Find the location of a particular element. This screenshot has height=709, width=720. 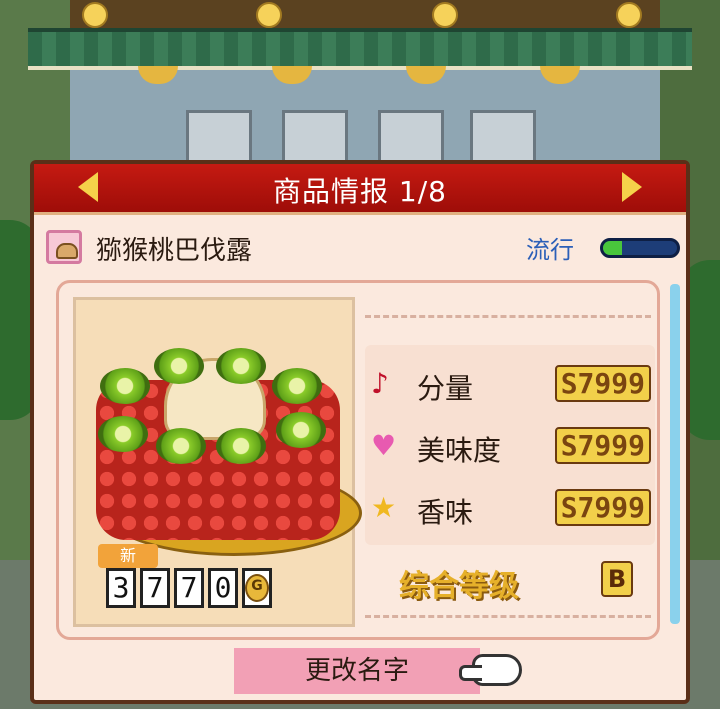

trend-bar-fill is located at coordinates (612, 248).